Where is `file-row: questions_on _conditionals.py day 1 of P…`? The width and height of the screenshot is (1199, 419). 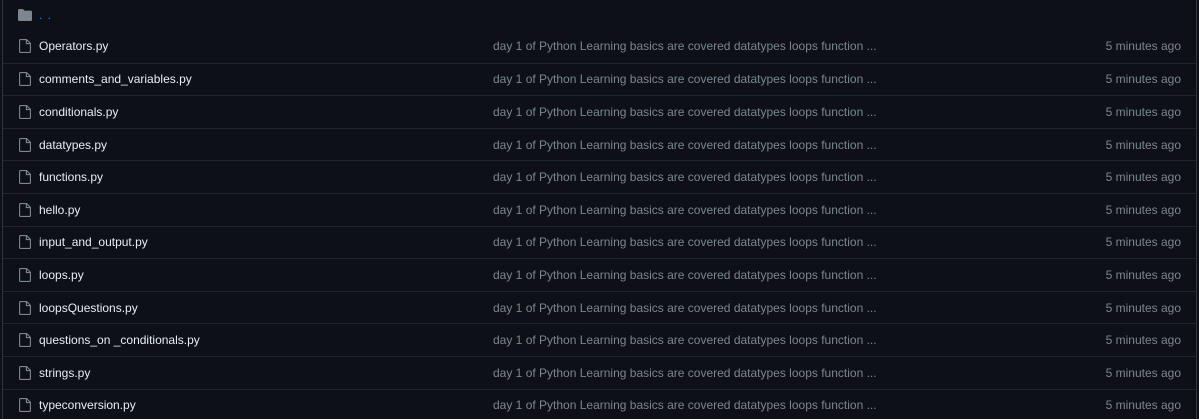
file-row: questions_on _conditionals.py day 1 of P… is located at coordinates (599, 339).